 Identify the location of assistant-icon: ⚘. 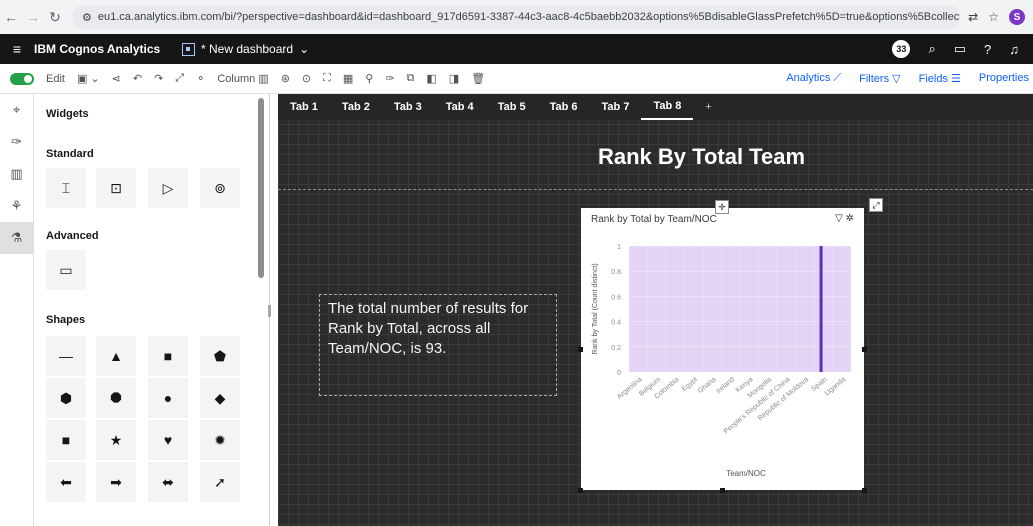
(16, 206).